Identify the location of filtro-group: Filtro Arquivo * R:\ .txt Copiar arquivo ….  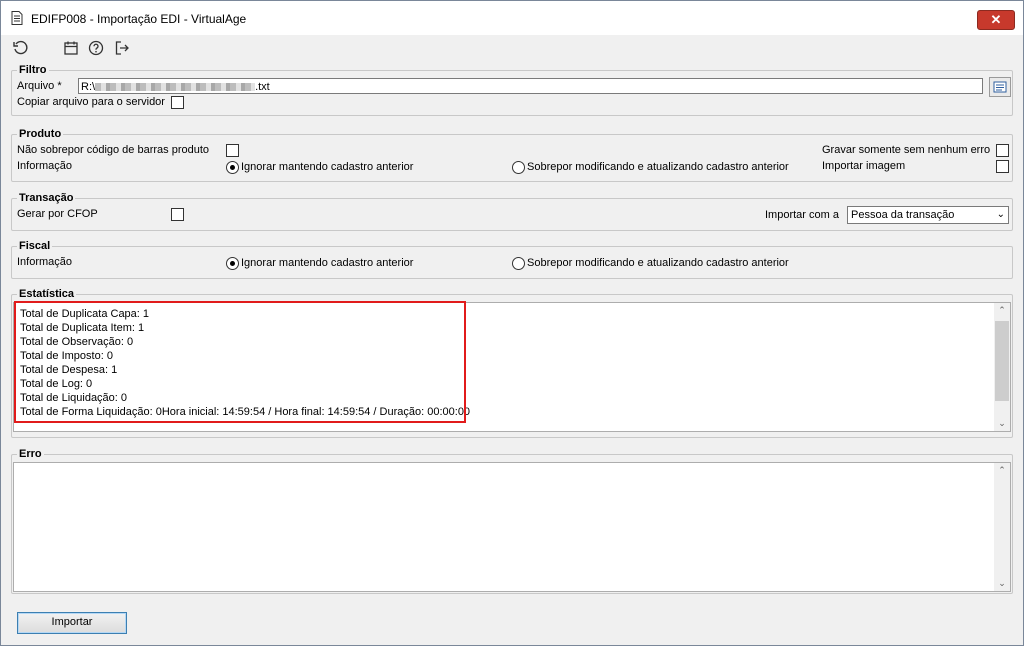
(512, 90).